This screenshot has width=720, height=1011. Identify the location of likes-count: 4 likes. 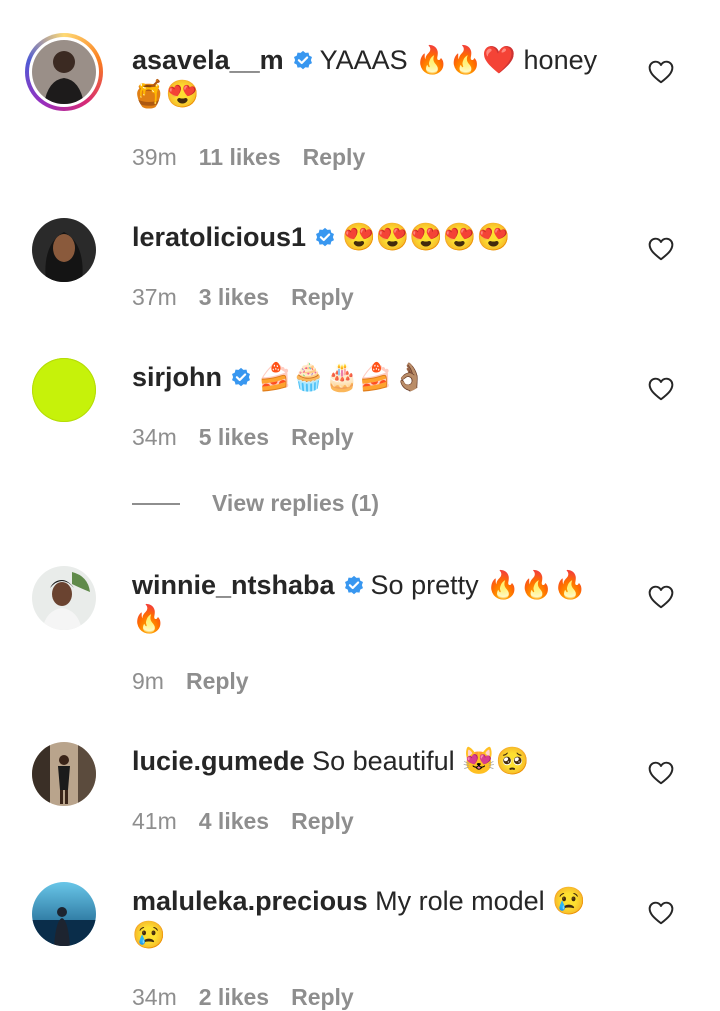
(234, 821).